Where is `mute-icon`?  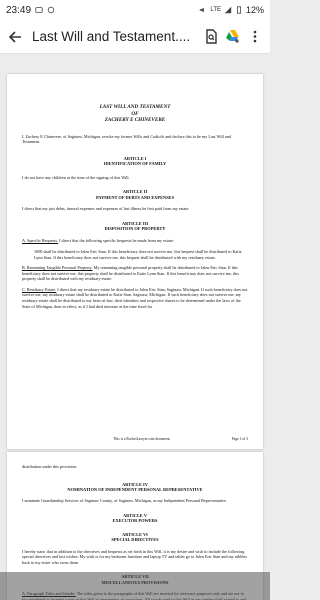 mute-icon is located at coordinates (202, 10).